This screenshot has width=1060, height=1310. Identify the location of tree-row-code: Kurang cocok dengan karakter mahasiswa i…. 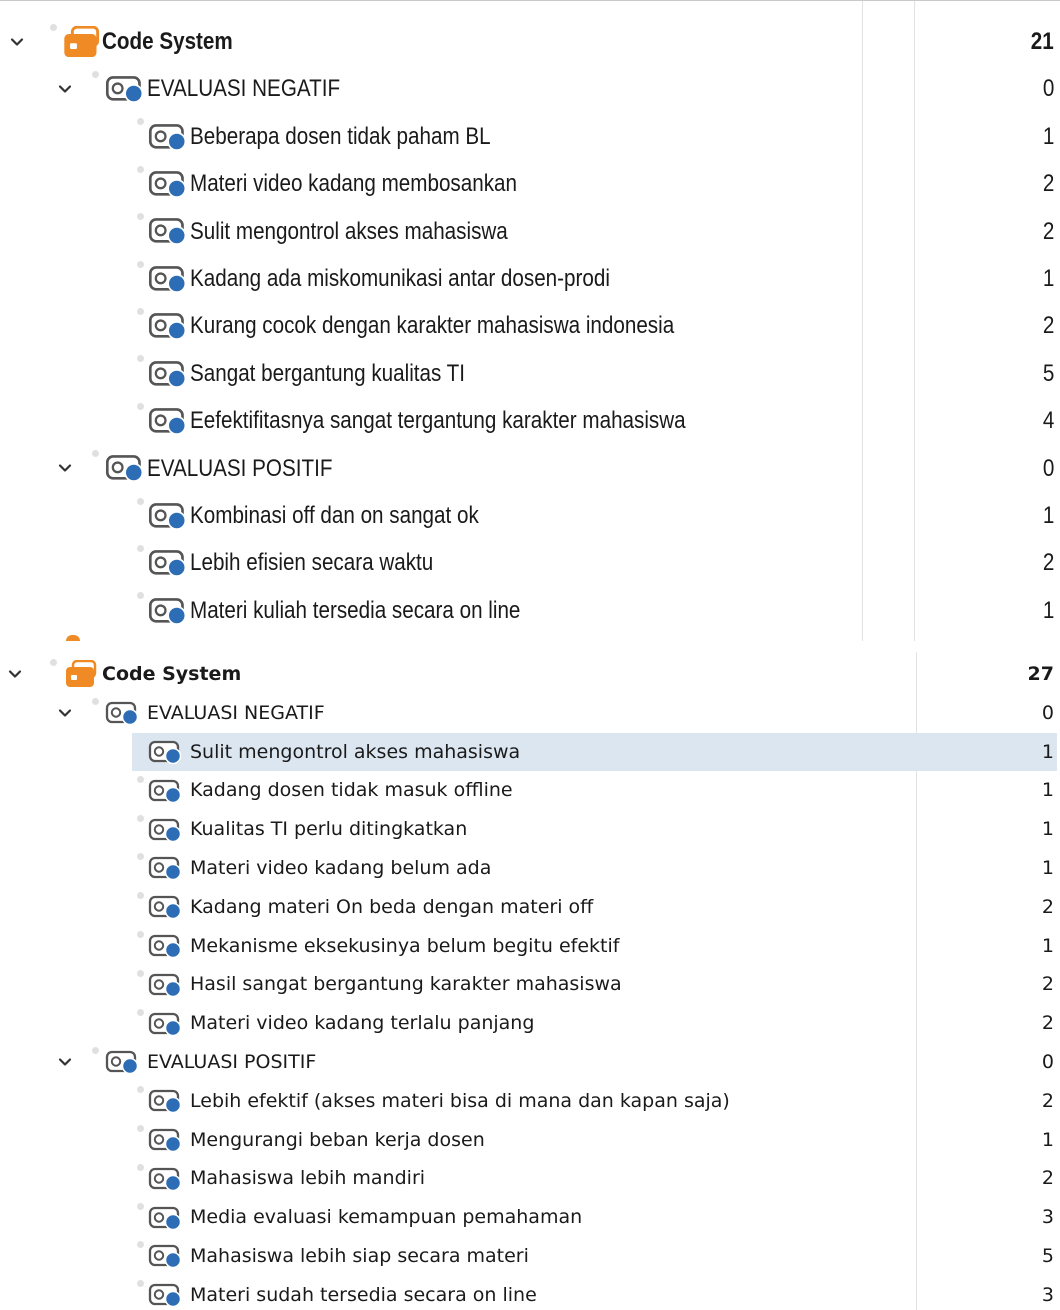
(530, 325).